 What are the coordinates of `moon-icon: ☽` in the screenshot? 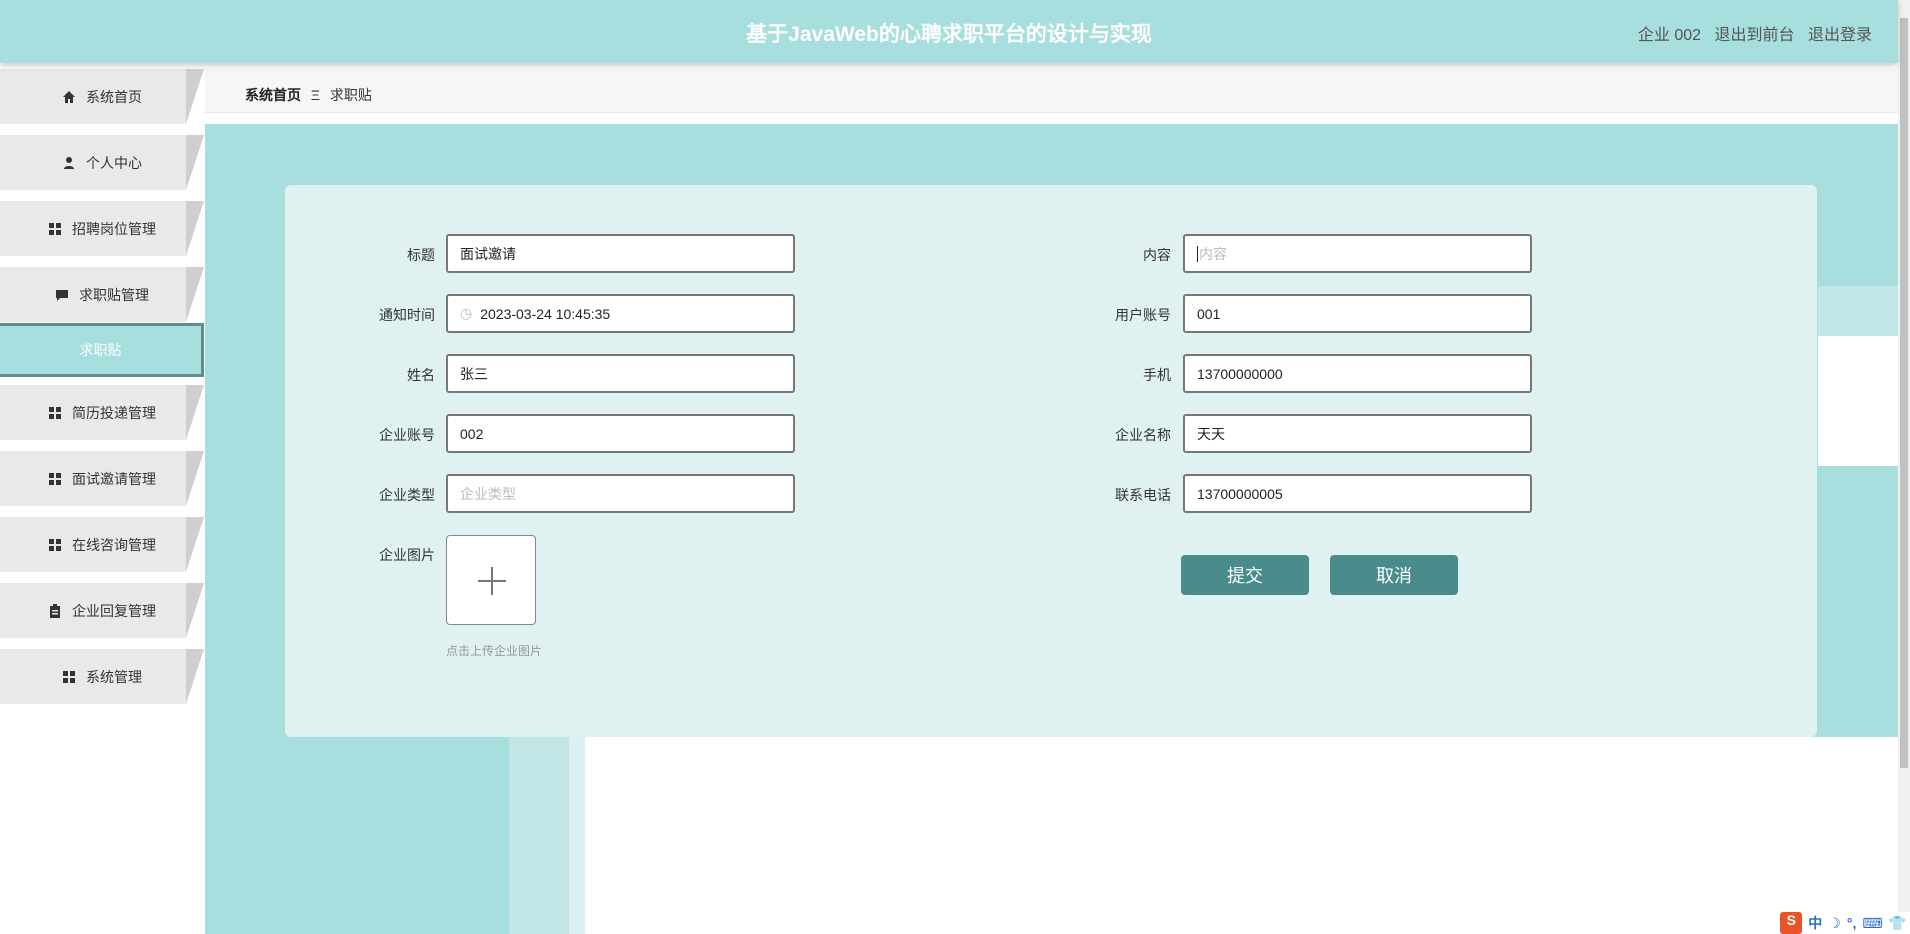 It's located at (1834, 923).